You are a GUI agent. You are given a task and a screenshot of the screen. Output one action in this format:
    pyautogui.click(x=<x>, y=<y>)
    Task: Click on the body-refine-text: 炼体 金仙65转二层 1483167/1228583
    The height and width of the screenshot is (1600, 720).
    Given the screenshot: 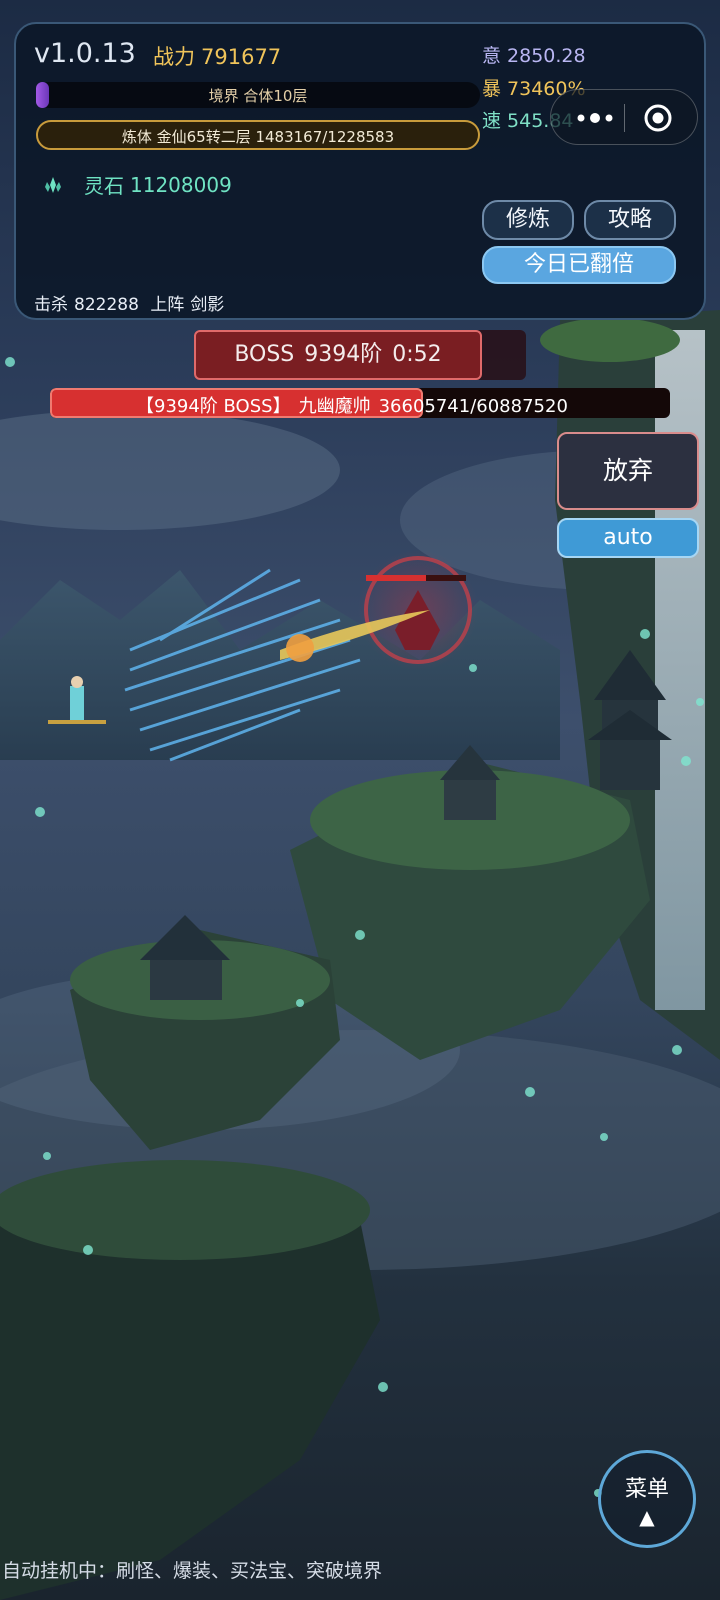 What is the action you would take?
    pyautogui.click(x=258, y=137)
    